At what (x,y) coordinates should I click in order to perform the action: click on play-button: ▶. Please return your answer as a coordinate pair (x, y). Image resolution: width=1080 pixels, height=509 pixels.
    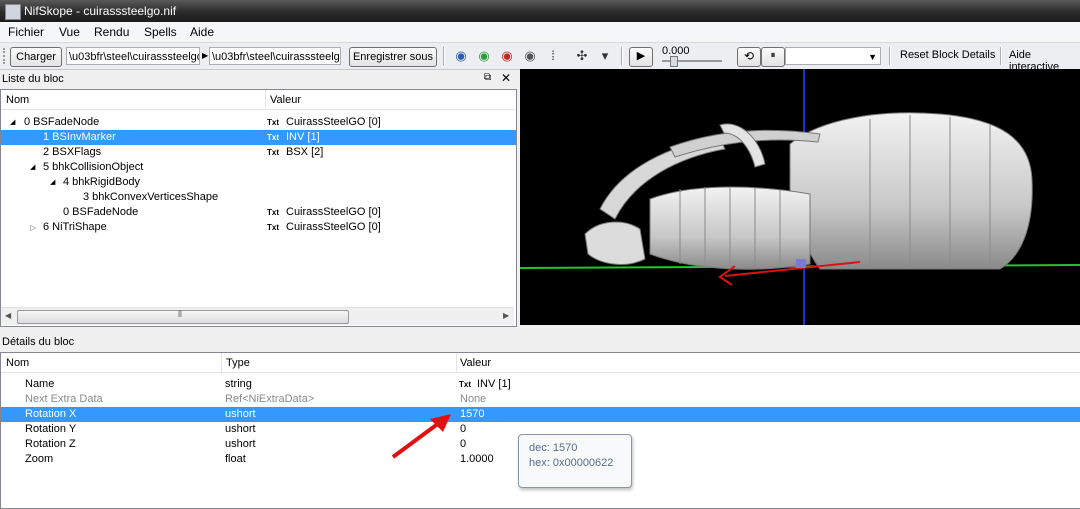
    Looking at the image, I should click on (641, 57).